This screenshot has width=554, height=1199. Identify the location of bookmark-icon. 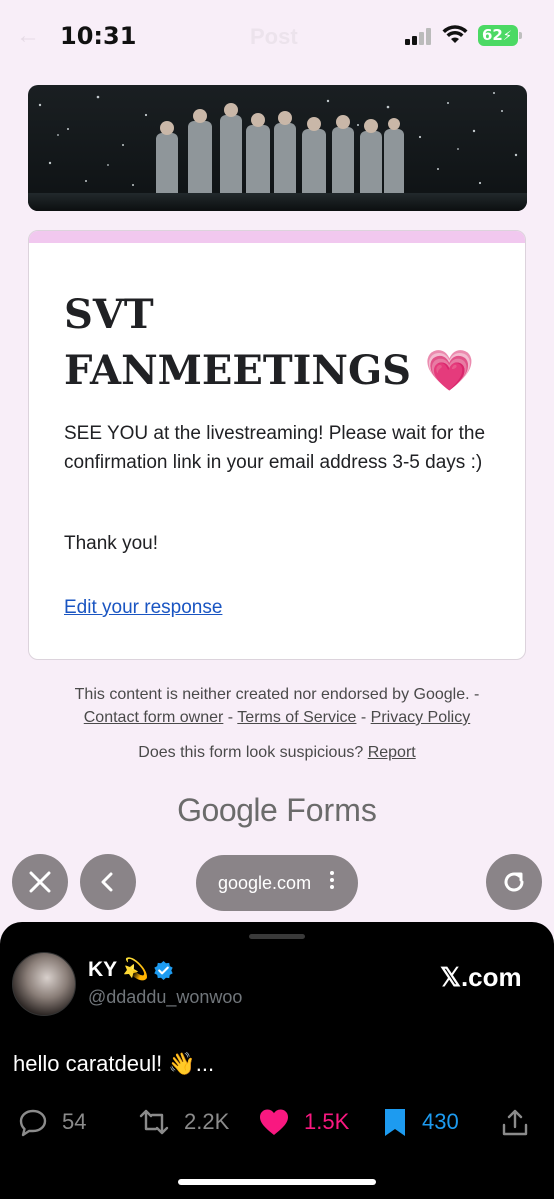
(395, 1122).